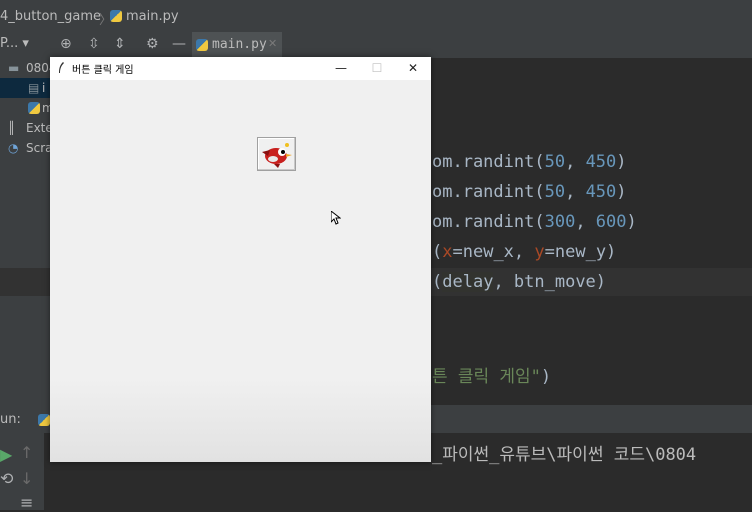 This screenshot has width=752, height=512. I want to click on tab-main-py: main.py ✕, so click(237, 45).